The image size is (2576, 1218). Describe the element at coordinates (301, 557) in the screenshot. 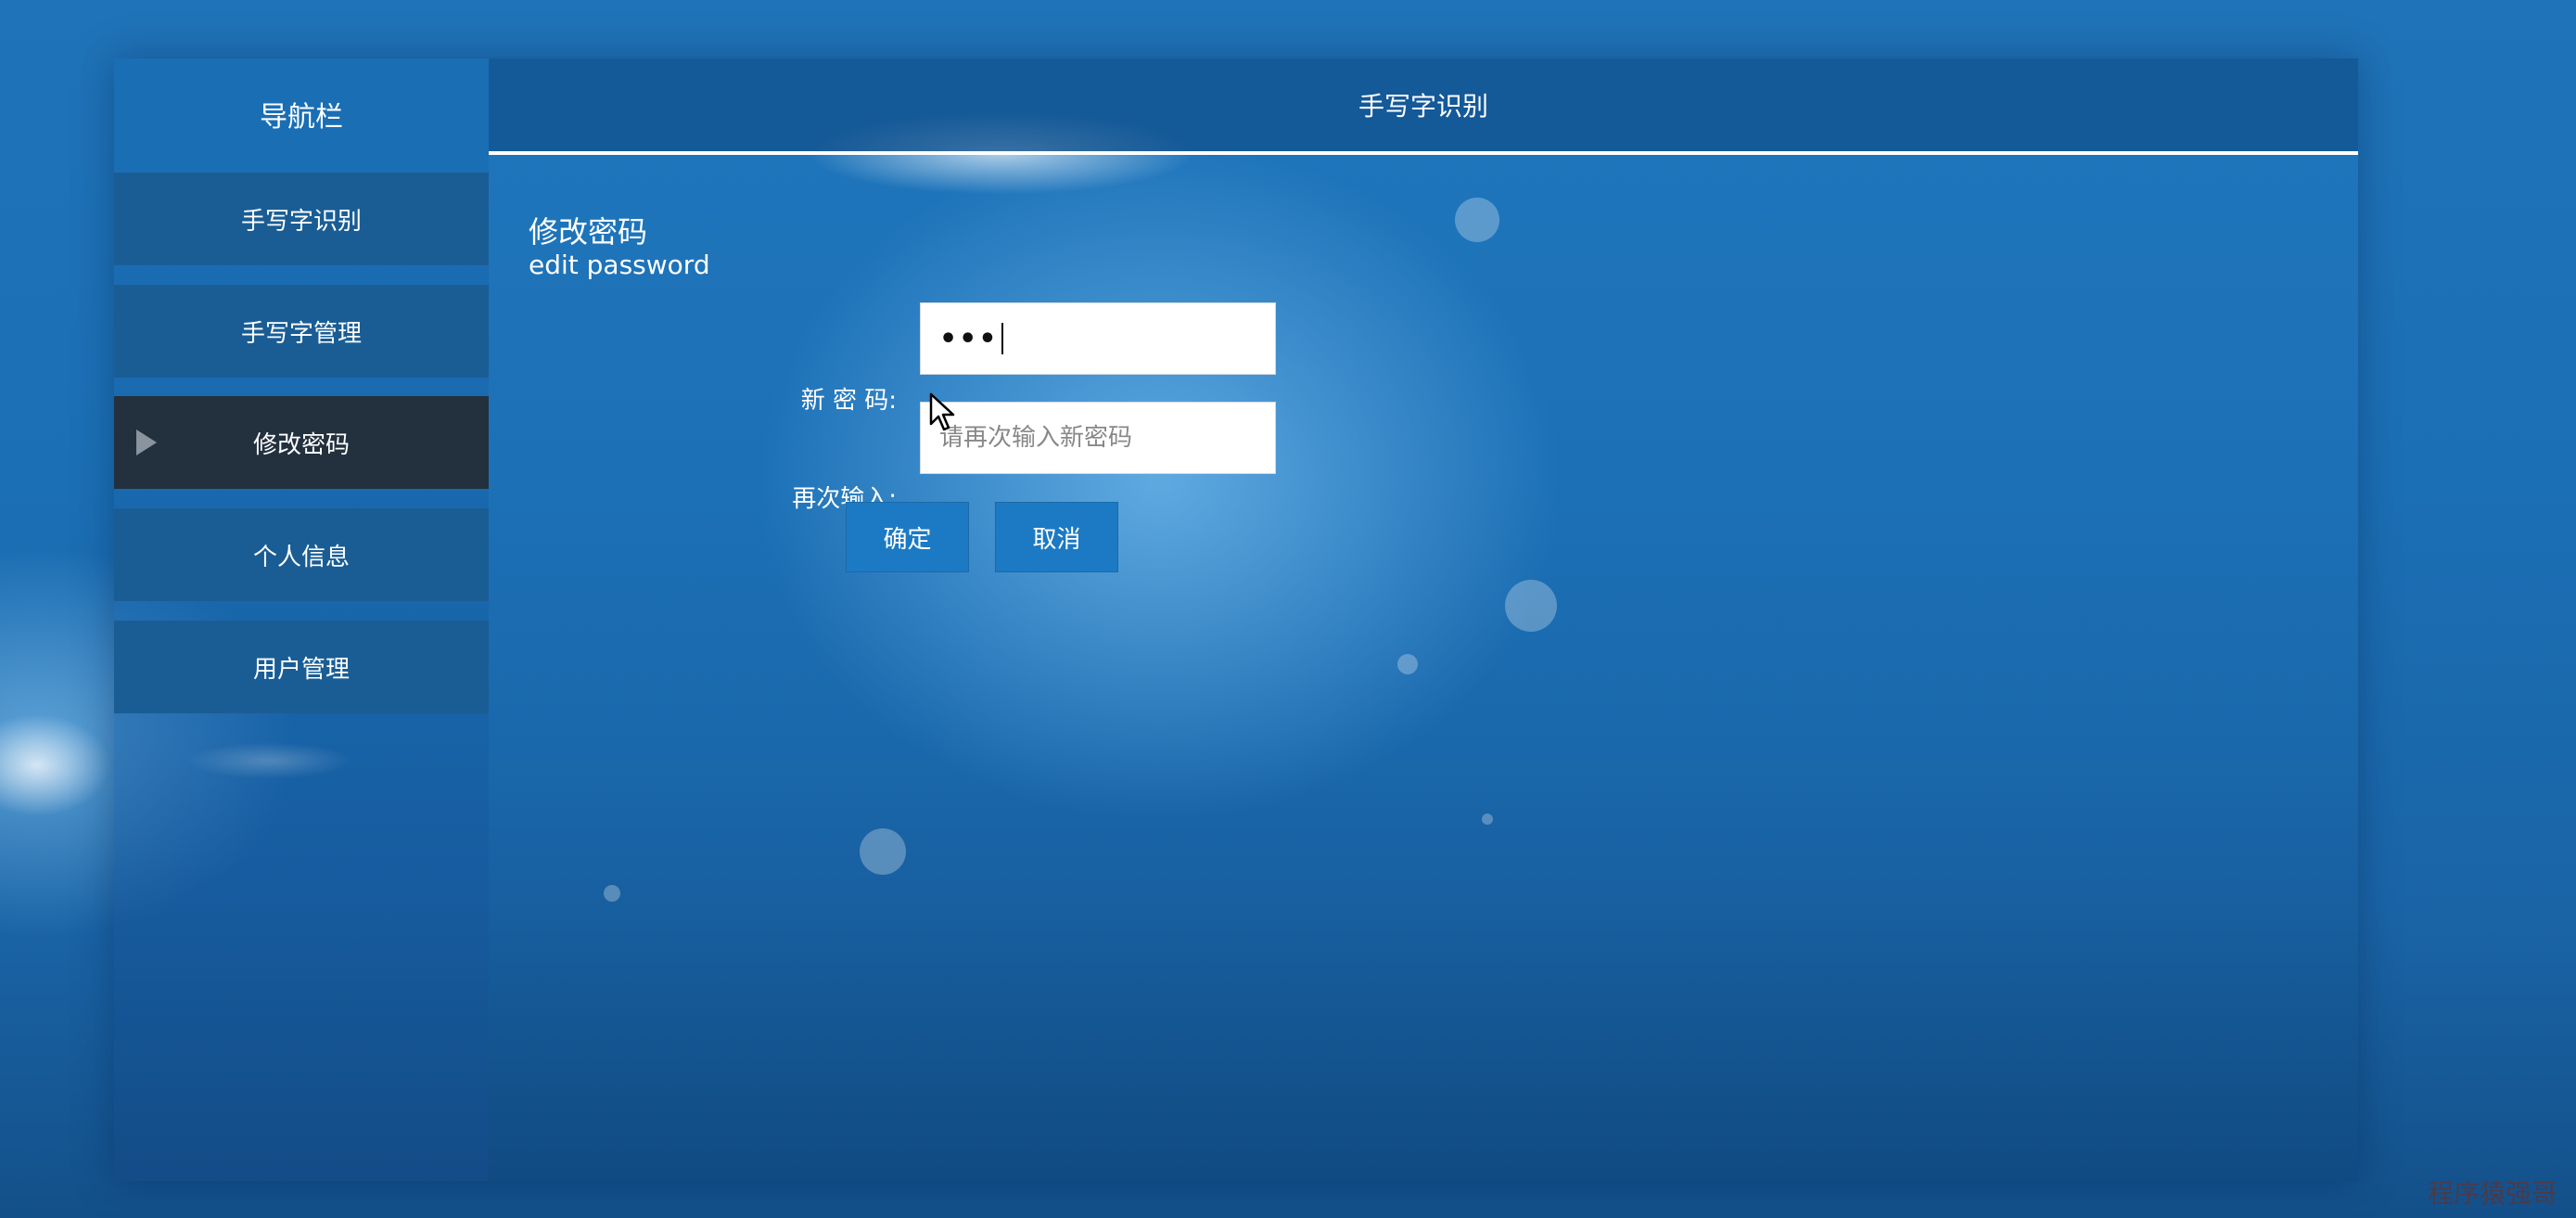

I see `sidebar-item-label: 个人信息` at that location.